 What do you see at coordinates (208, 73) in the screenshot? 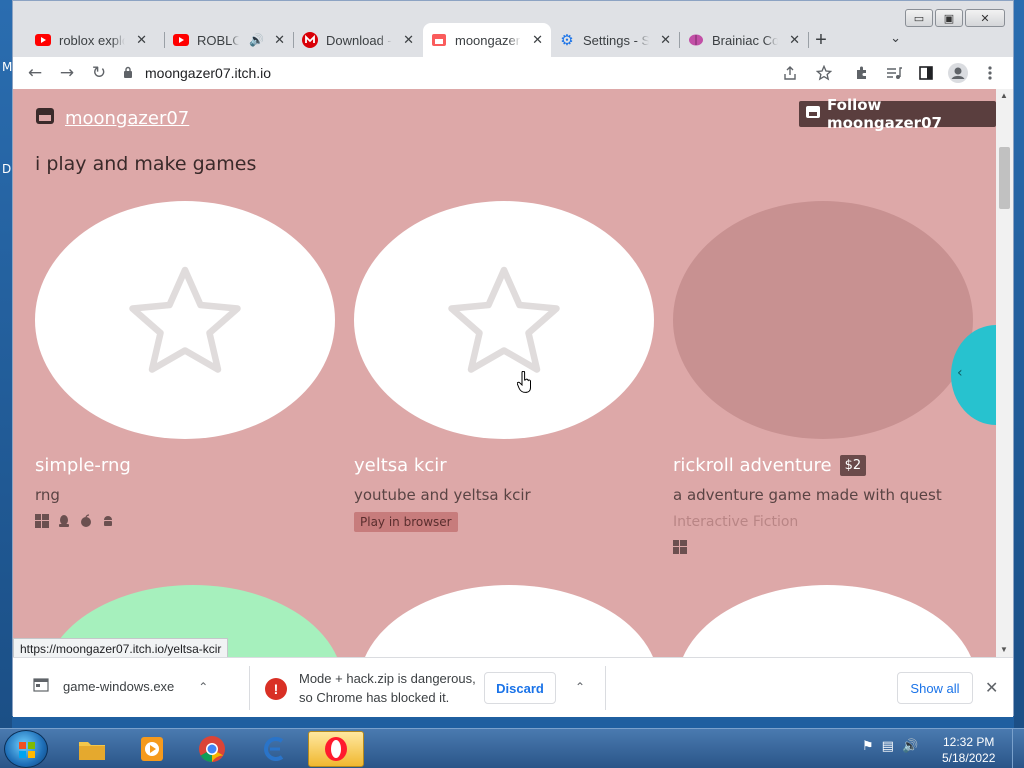
I see `url-text: moongazer07.itch.io` at bounding box center [208, 73].